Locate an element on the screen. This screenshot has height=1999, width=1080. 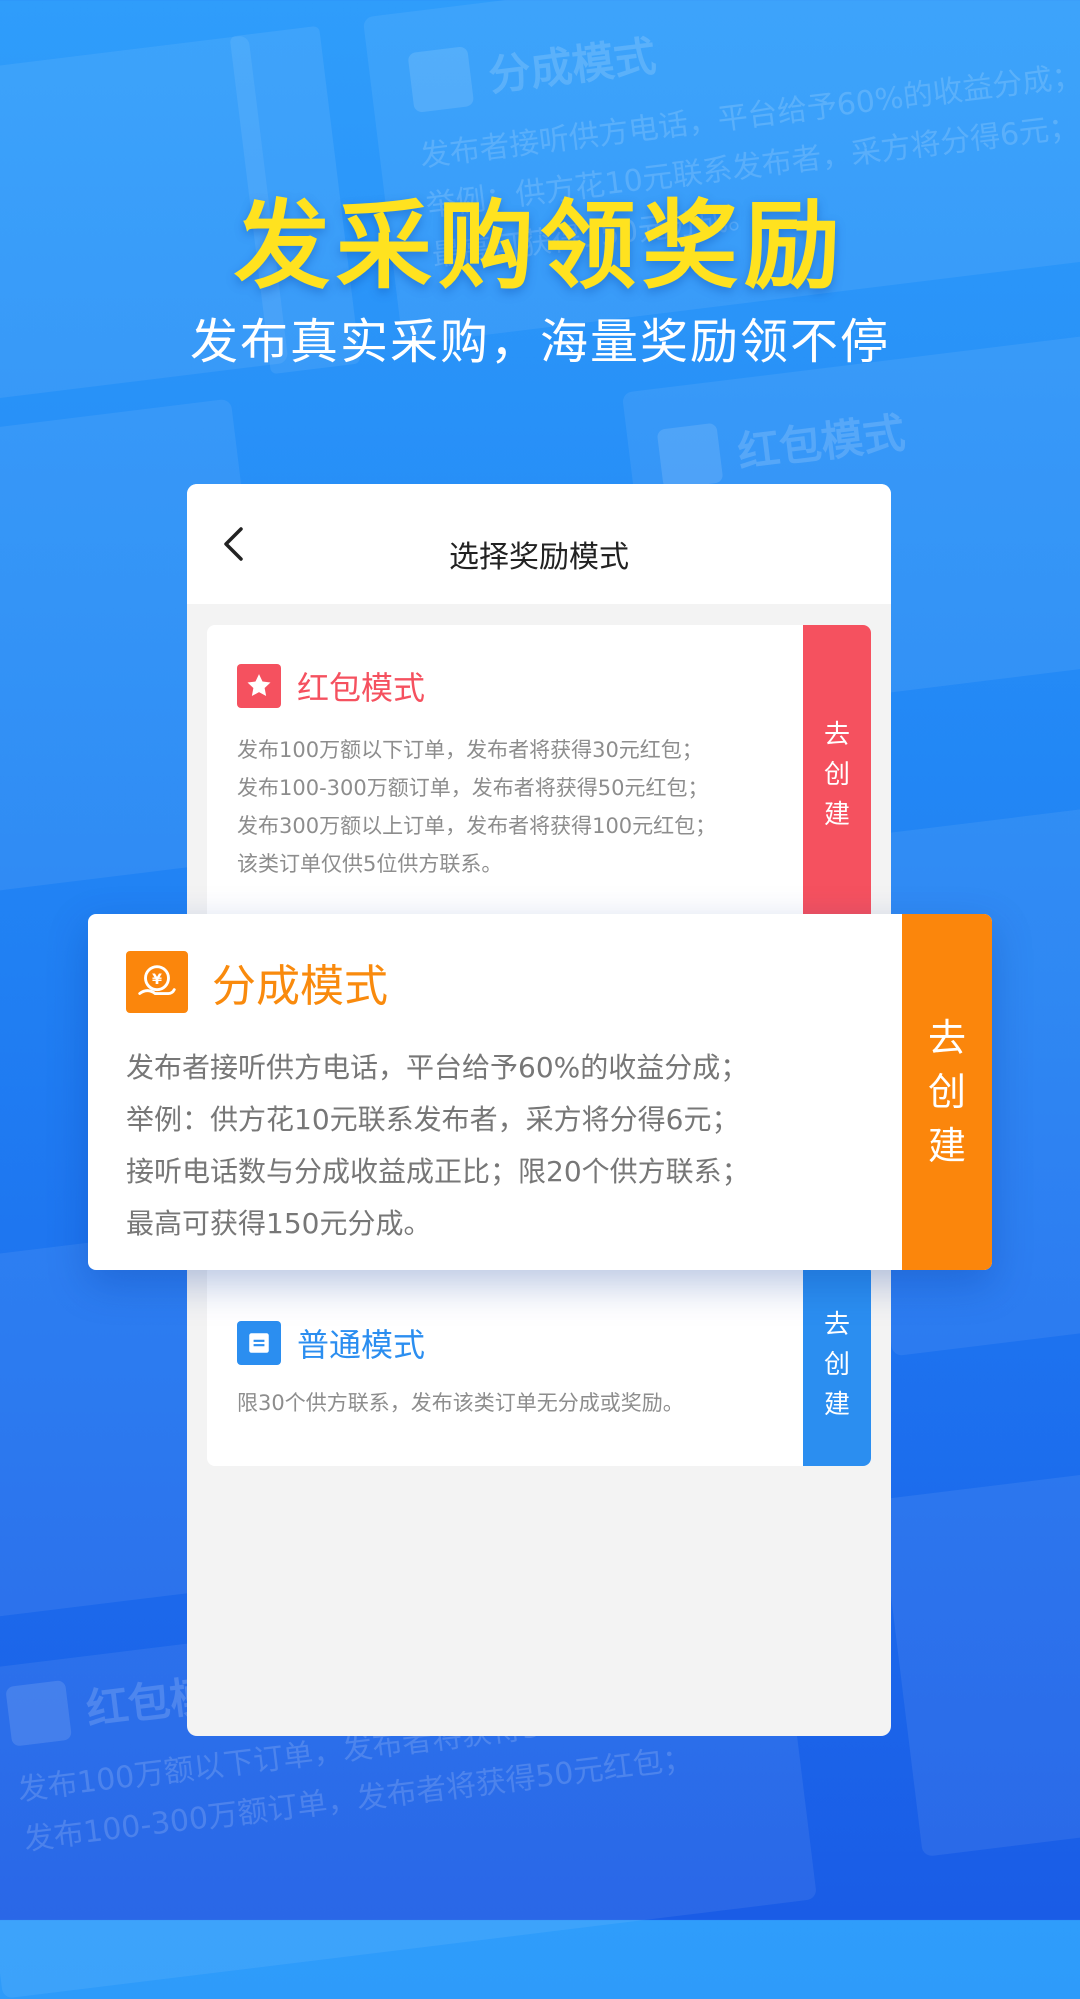
bg-title: 分成模式 is located at coordinates (572, 66).